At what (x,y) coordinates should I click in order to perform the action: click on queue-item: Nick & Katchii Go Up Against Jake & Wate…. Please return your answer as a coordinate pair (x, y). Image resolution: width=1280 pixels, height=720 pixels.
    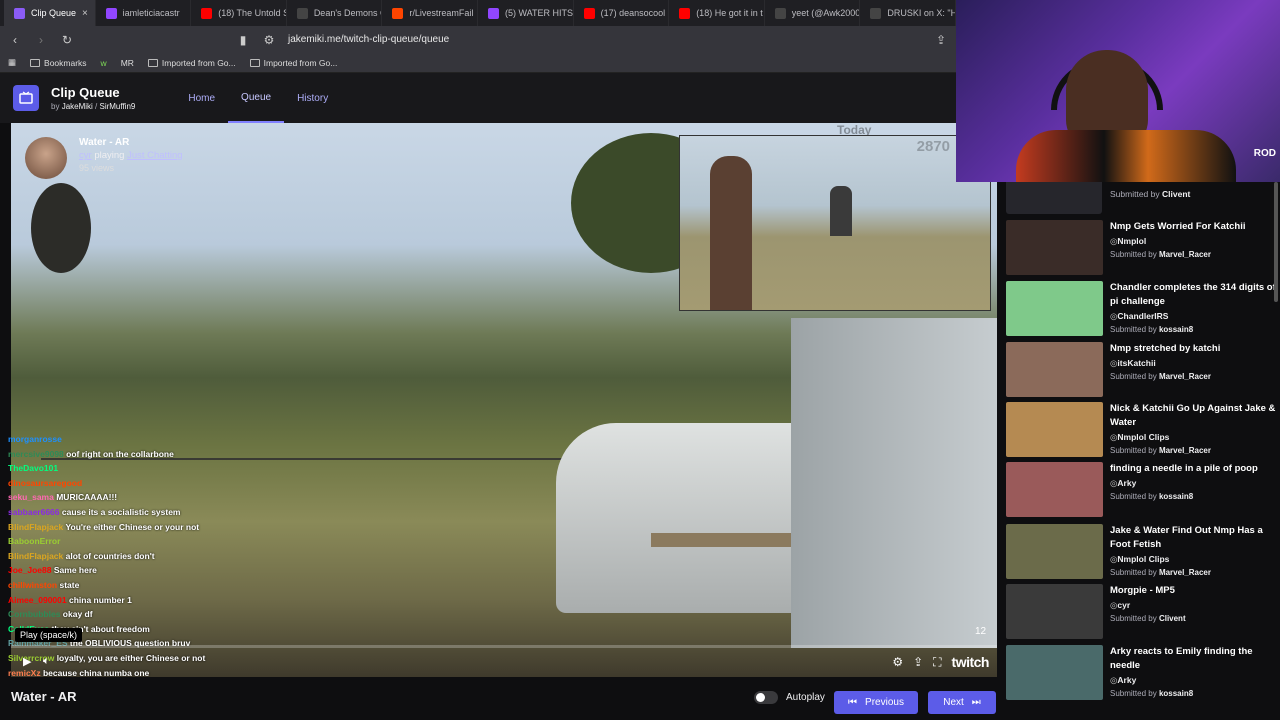
    Looking at the image, I should click on (1141, 429).